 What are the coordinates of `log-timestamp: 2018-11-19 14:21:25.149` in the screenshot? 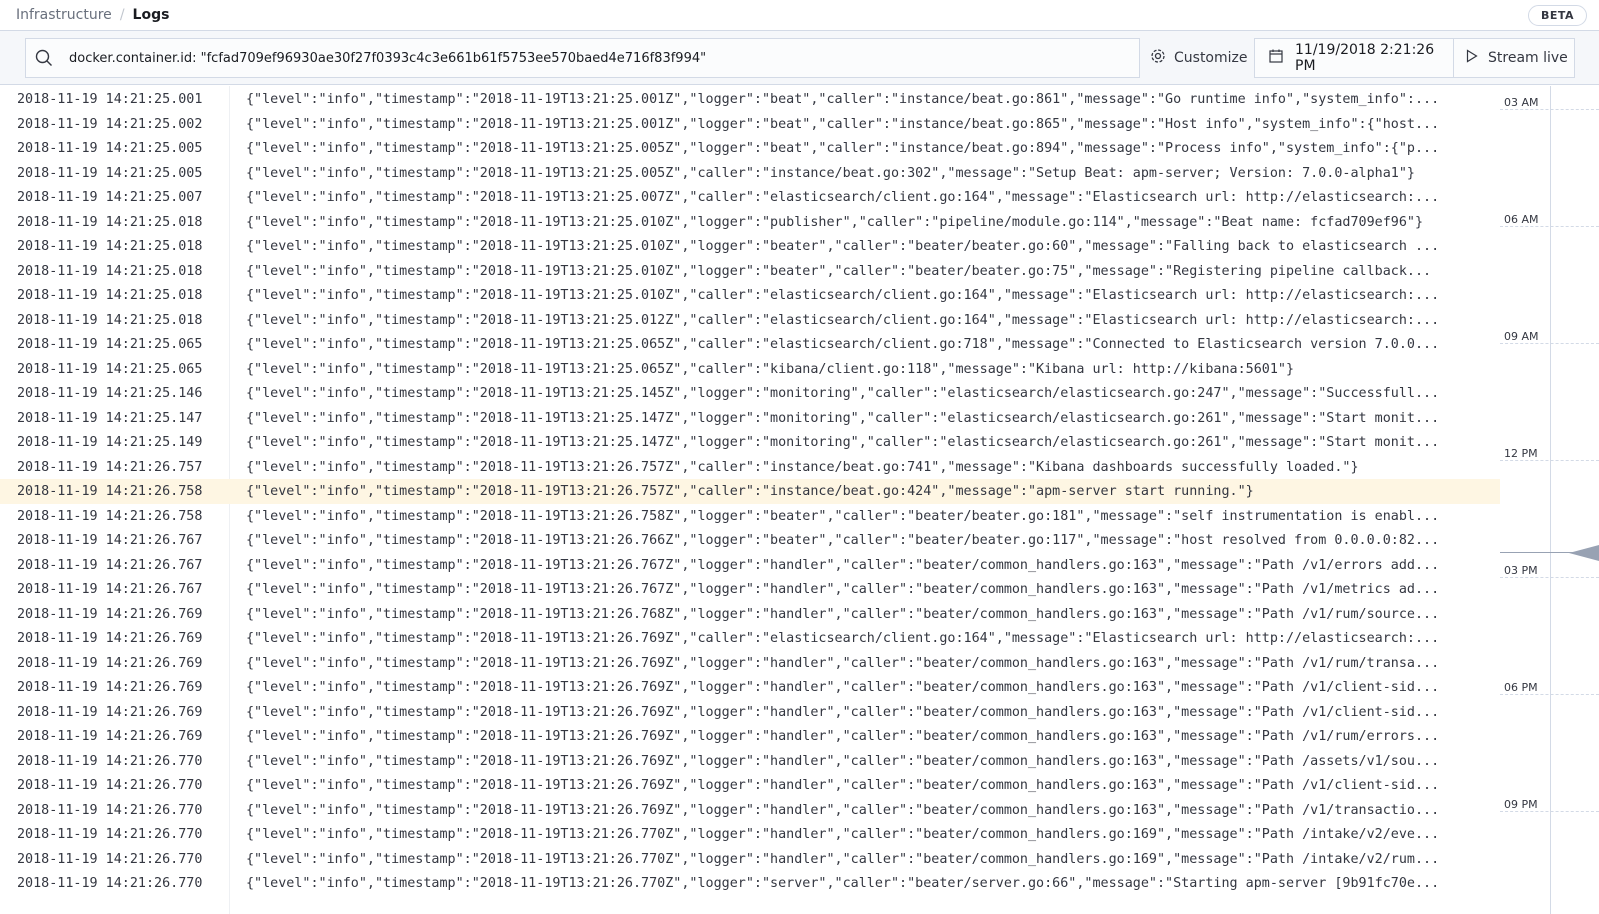 It's located at (110, 442).